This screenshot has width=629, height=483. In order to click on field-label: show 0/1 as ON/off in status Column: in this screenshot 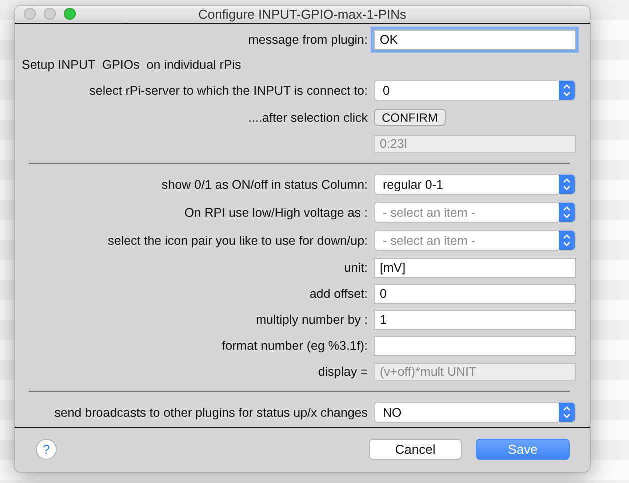, I will do `click(264, 185)`.